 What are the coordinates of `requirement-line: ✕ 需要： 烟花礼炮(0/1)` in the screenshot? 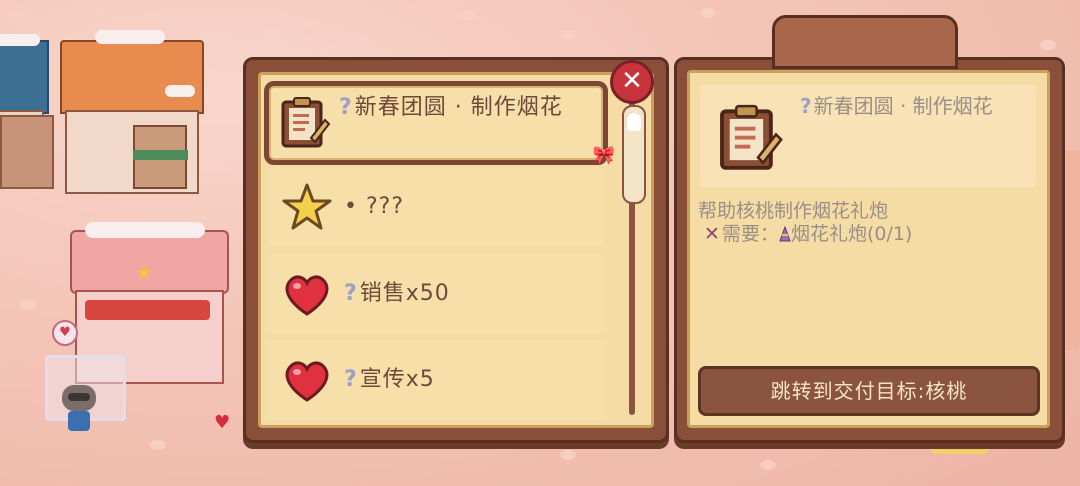 It's located at (869, 234).